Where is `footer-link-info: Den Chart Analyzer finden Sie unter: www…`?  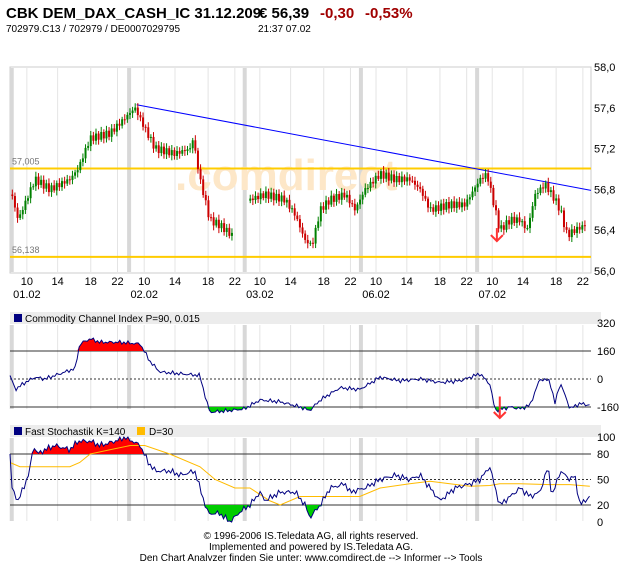
footer-link-info: Den Chart Analyzer finden Sie unter: www… is located at coordinates (311, 557).